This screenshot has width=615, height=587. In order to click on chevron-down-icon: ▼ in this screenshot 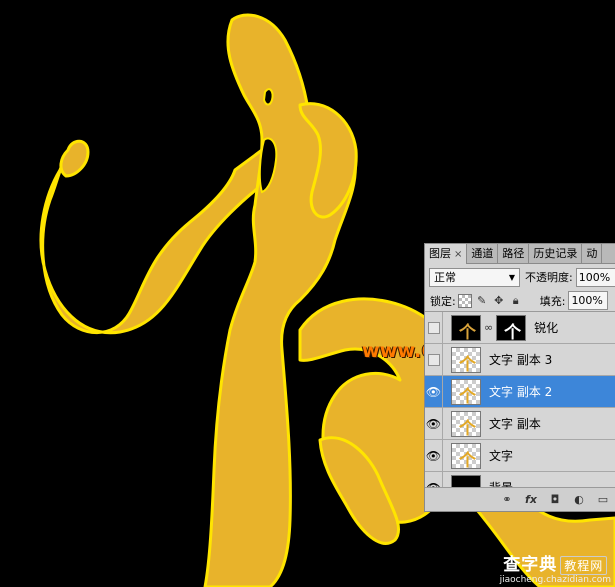, I will do `click(511, 277)`.